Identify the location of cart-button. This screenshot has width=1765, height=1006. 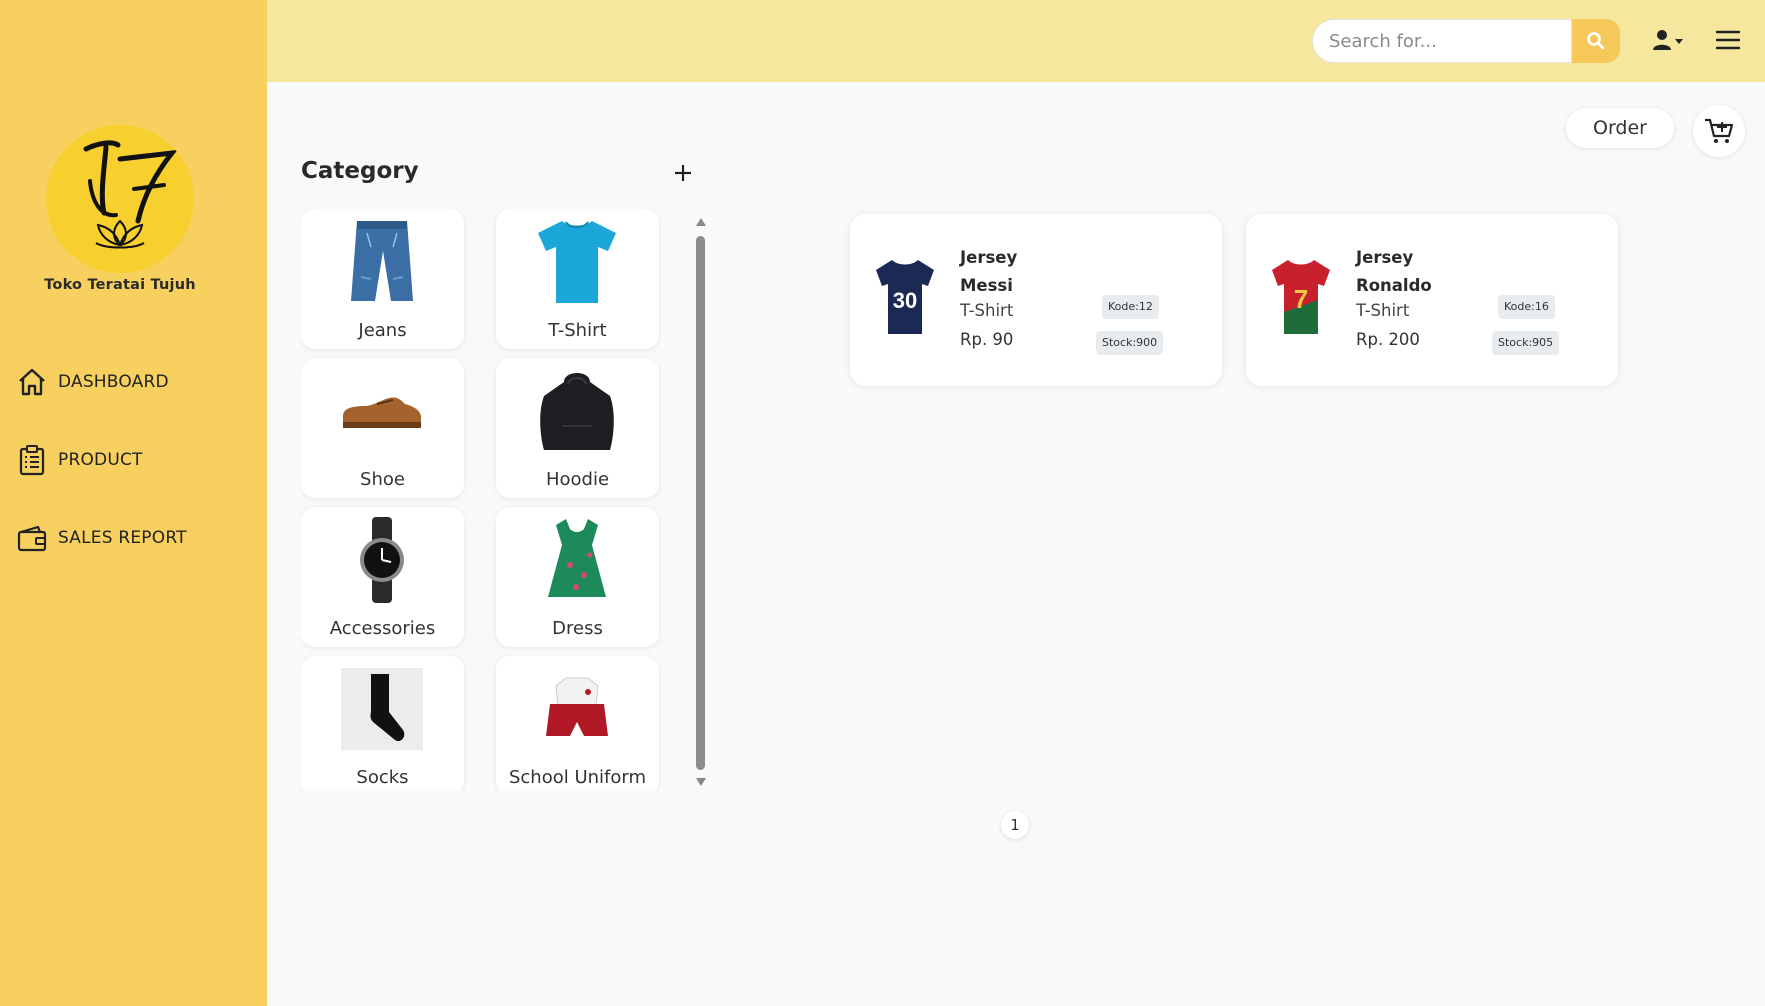
(1719, 131).